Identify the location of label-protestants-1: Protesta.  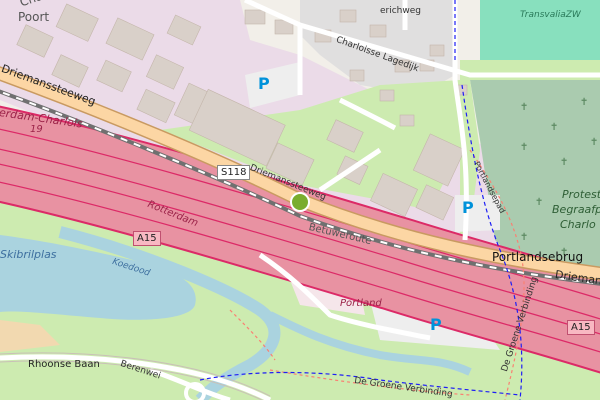
(581, 194).